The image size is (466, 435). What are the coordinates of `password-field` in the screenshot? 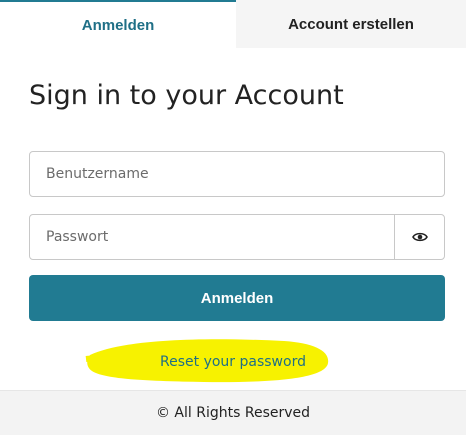 It's located at (237, 237).